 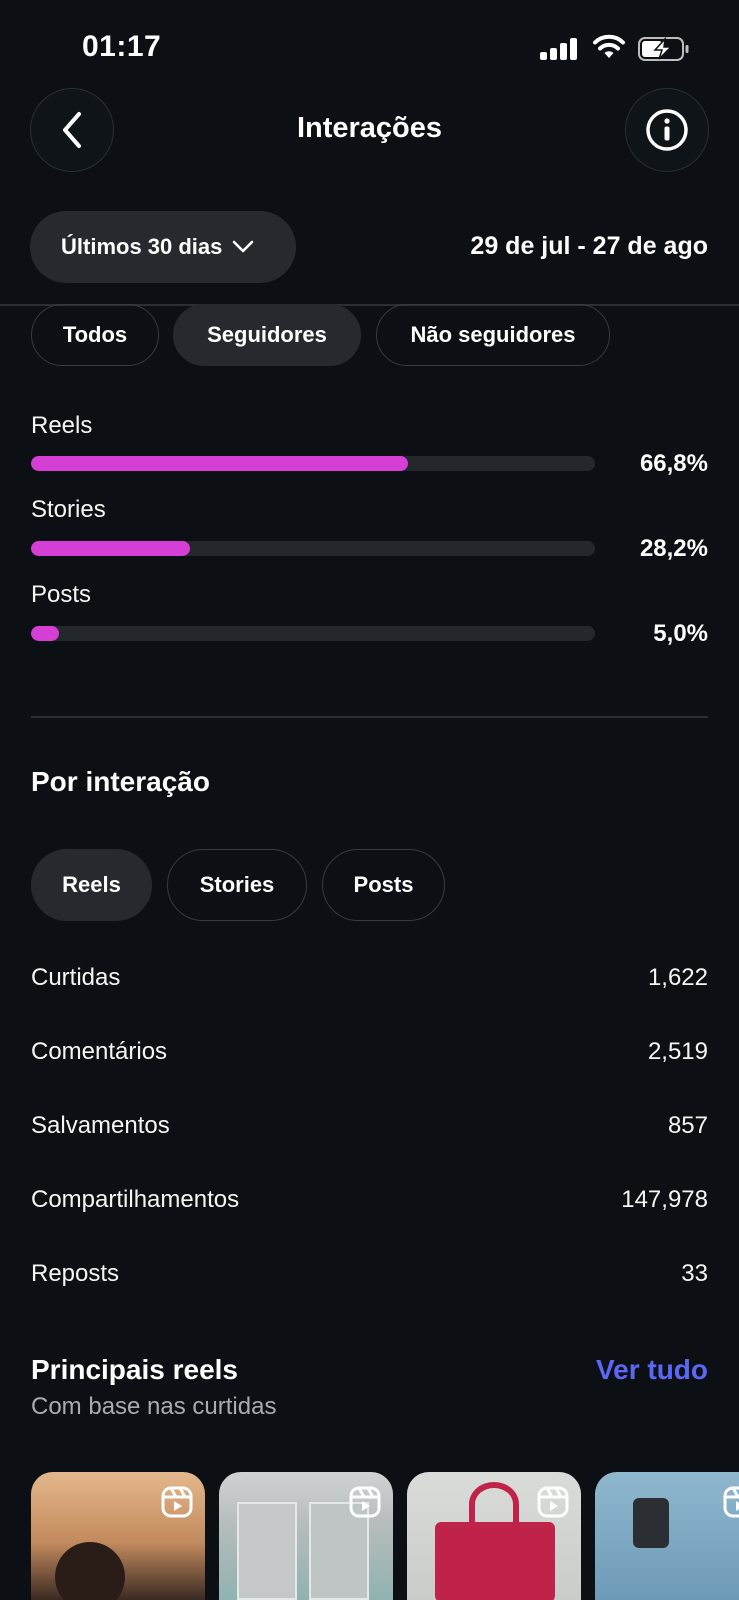 What do you see at coordinates (219, 463) in the screenshot?
I see `bar-fill-reels` at bounding box center [219, 463].